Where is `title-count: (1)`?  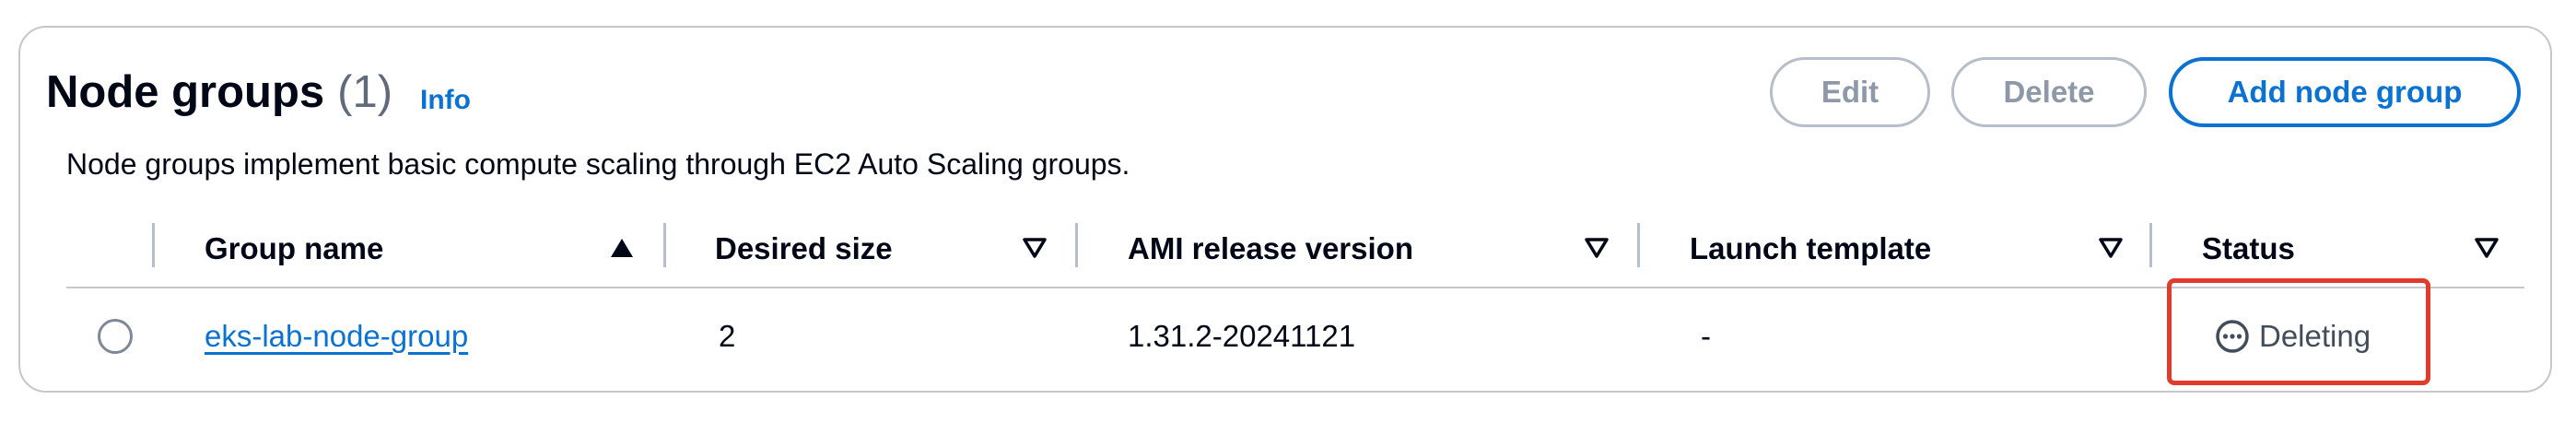
title-count: (1) is located at coordinates (365, 92).